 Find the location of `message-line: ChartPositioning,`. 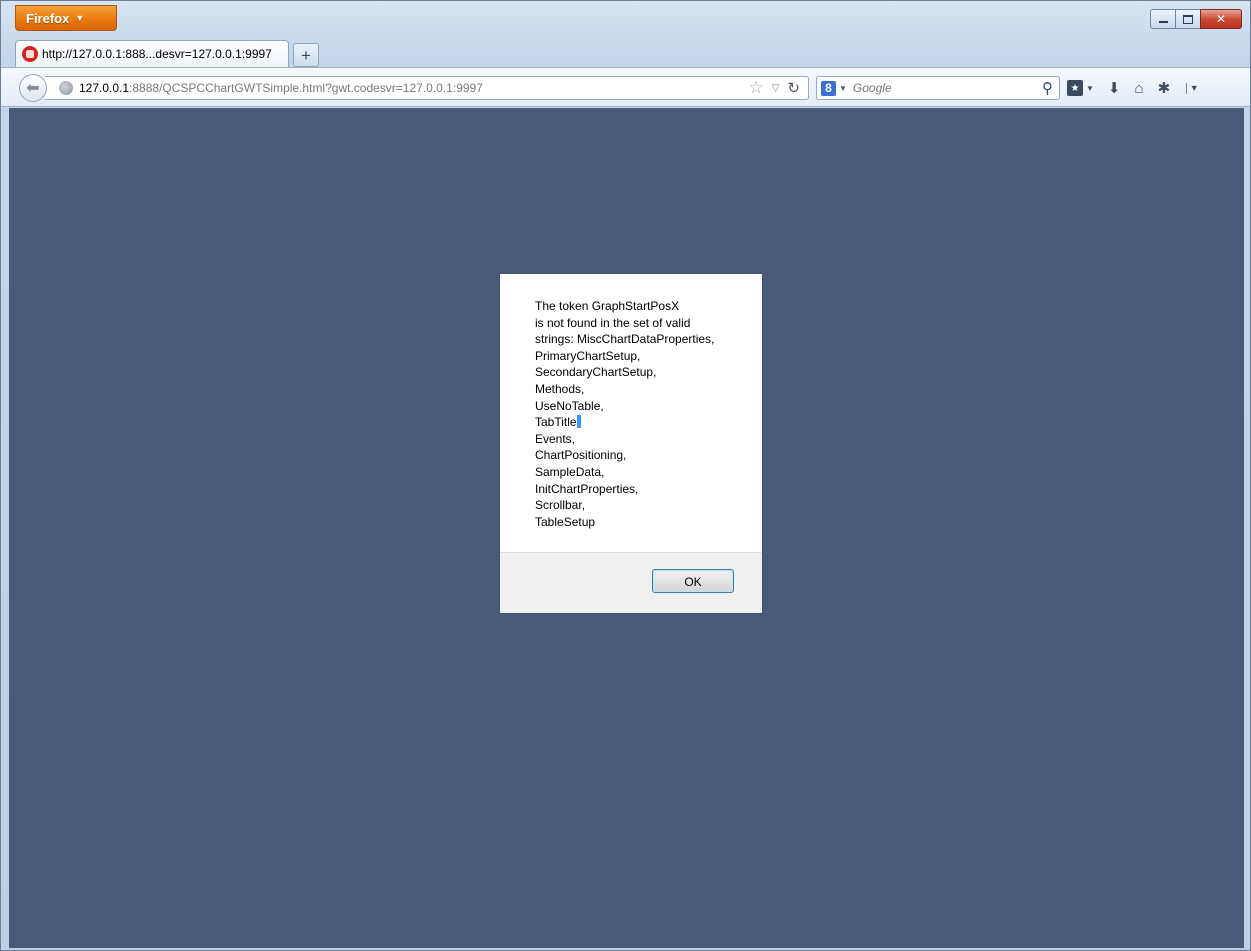

message-line: ChartPositioning, is located at coordinates (581, 455).